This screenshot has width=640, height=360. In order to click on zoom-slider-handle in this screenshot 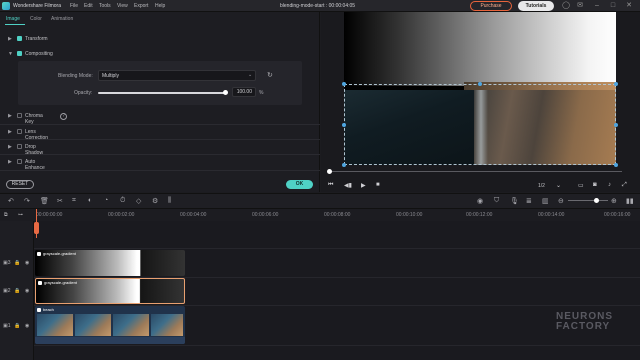, I will do `click(596, 200)`.